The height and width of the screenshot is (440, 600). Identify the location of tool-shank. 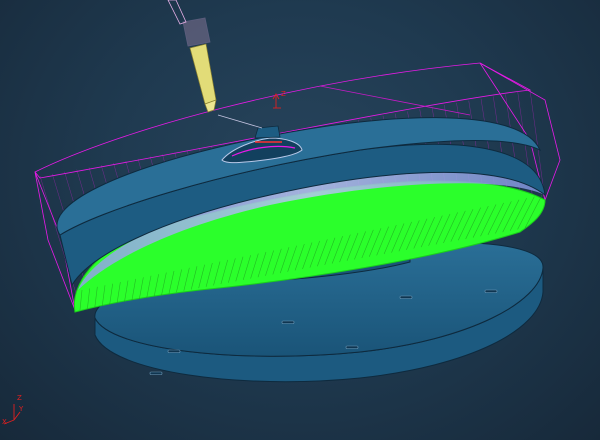
(203, 74).